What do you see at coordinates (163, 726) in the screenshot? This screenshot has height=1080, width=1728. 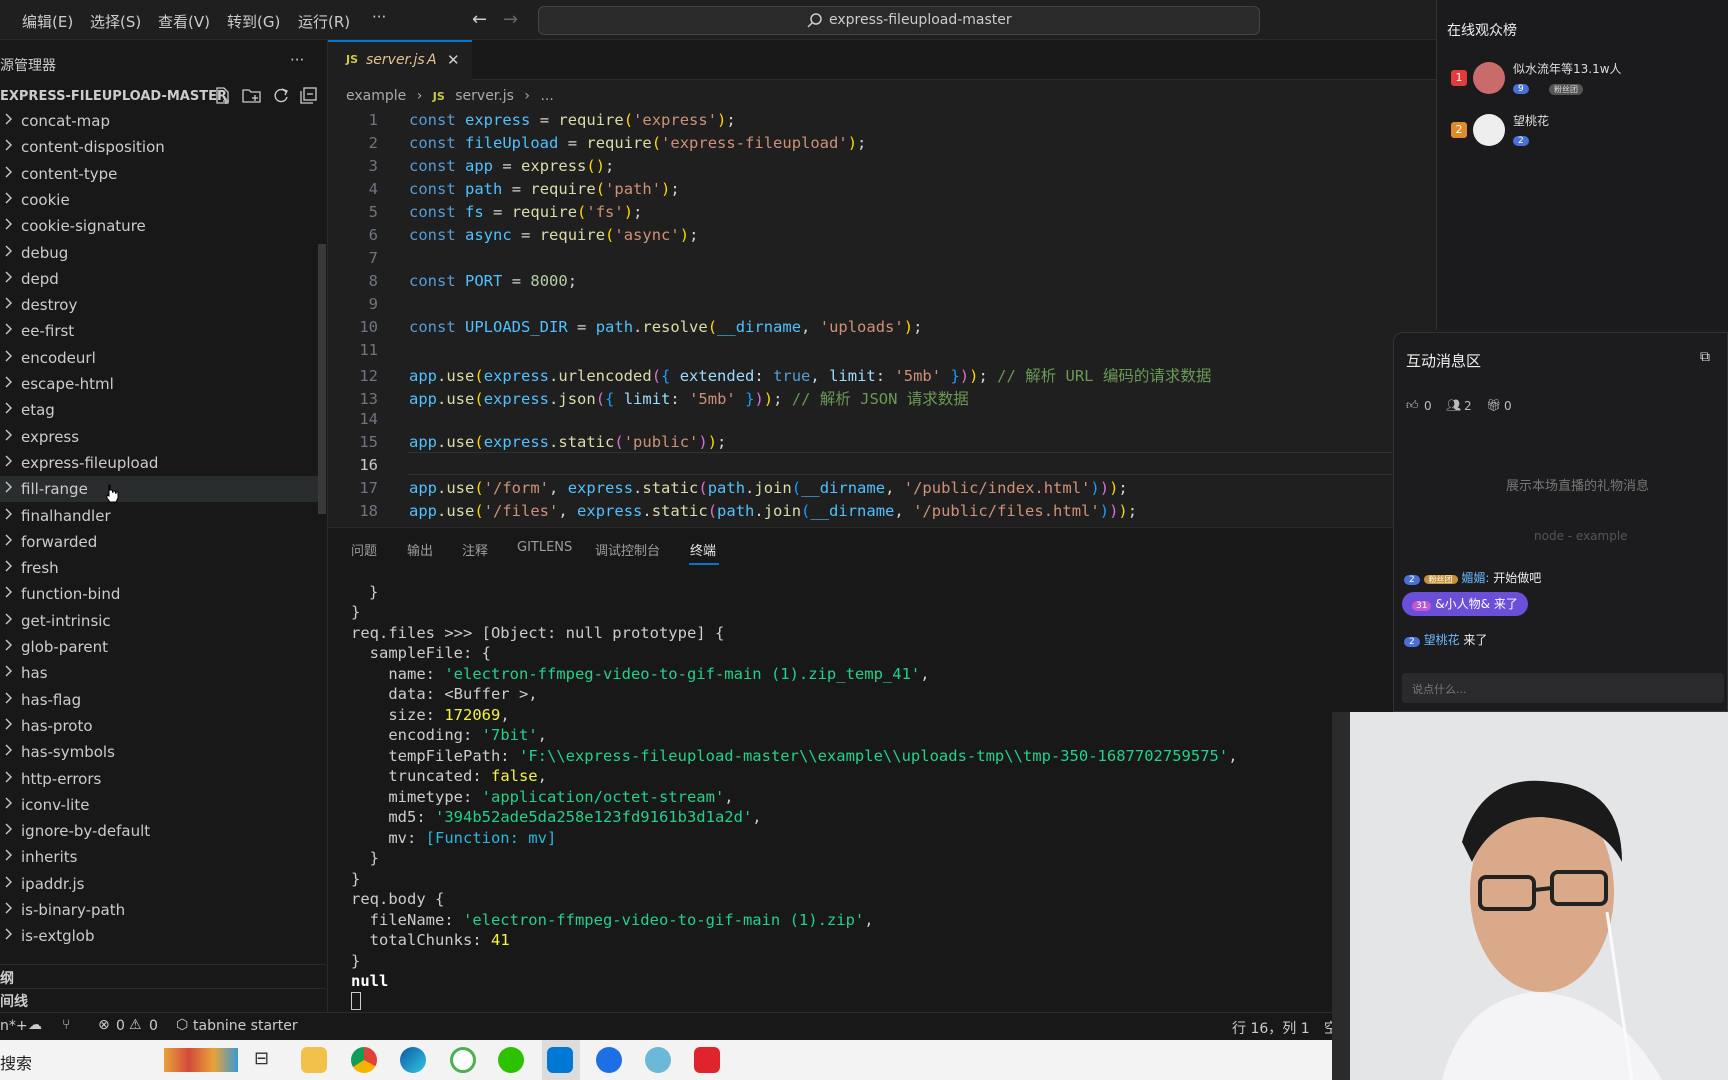 I see `tree-item: has-proto` at bounding box center [163, 726].